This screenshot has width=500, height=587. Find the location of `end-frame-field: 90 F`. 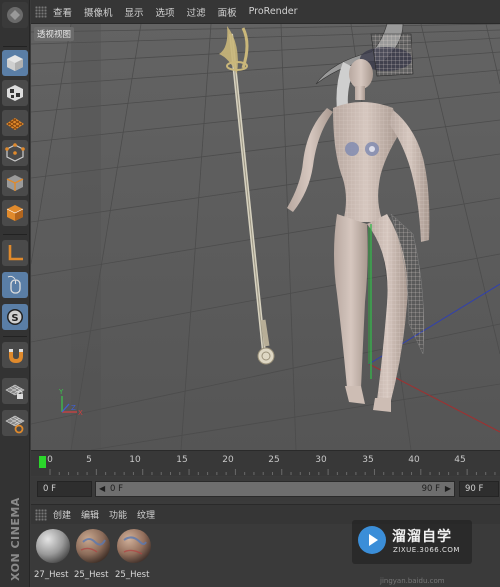

end-frame-field: 90 F is located at coordinates (479, 489).